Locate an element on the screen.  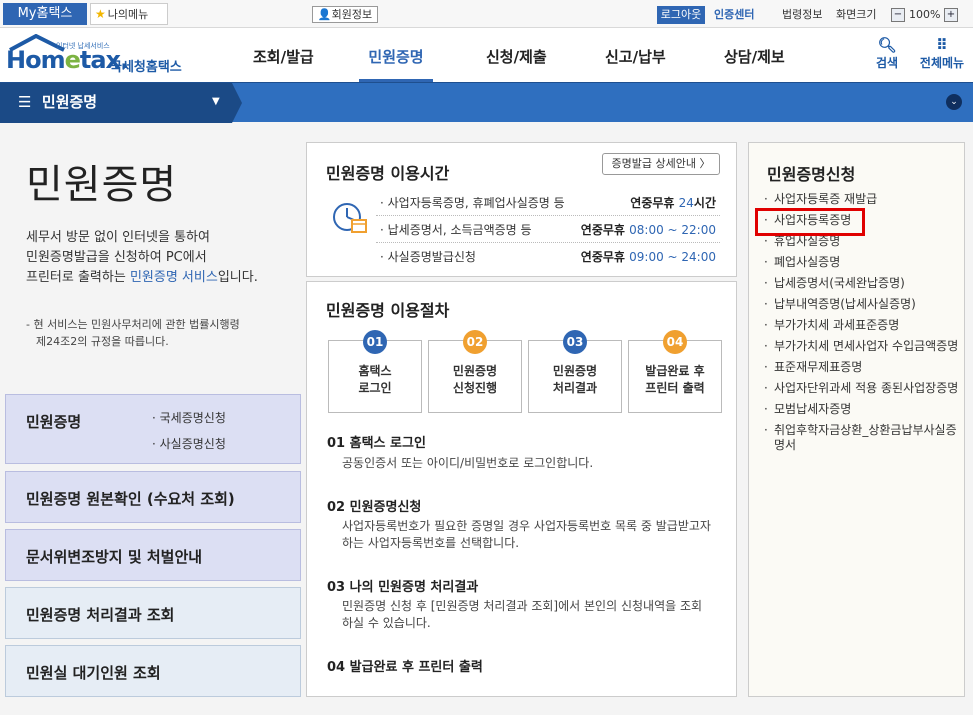
link-suspension-cert: 휴업사실증명 is located at coordinates (862, 241).